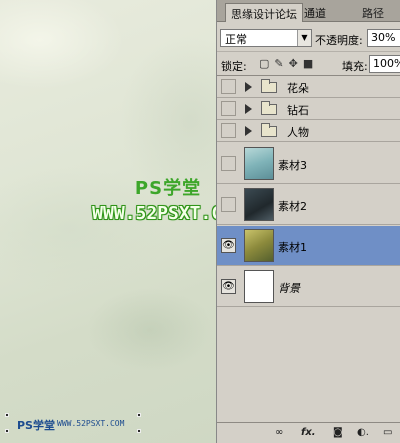 The width and height of the screenshot is (400, 443). Describe the element at coordinates (308, 205) in the screenshot. I see `layer-row: 素材2` at that location.